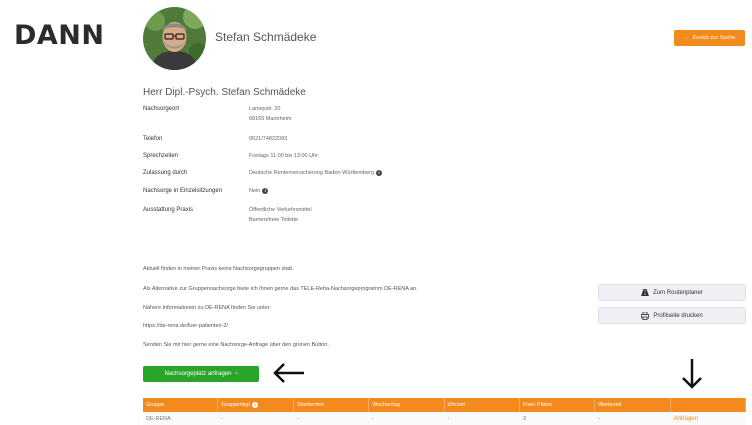 The image size is (752, 425). I want to click on column-header-group-type: Gruppentyp i, so click(256, 405).